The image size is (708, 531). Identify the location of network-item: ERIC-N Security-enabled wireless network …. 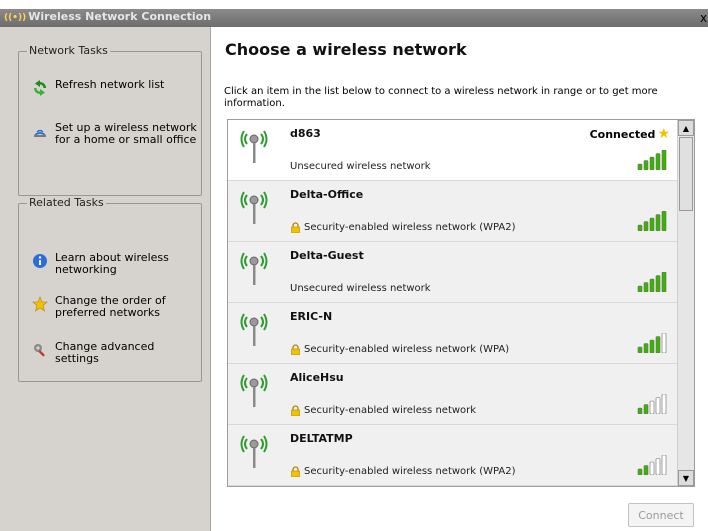
(453, 333).